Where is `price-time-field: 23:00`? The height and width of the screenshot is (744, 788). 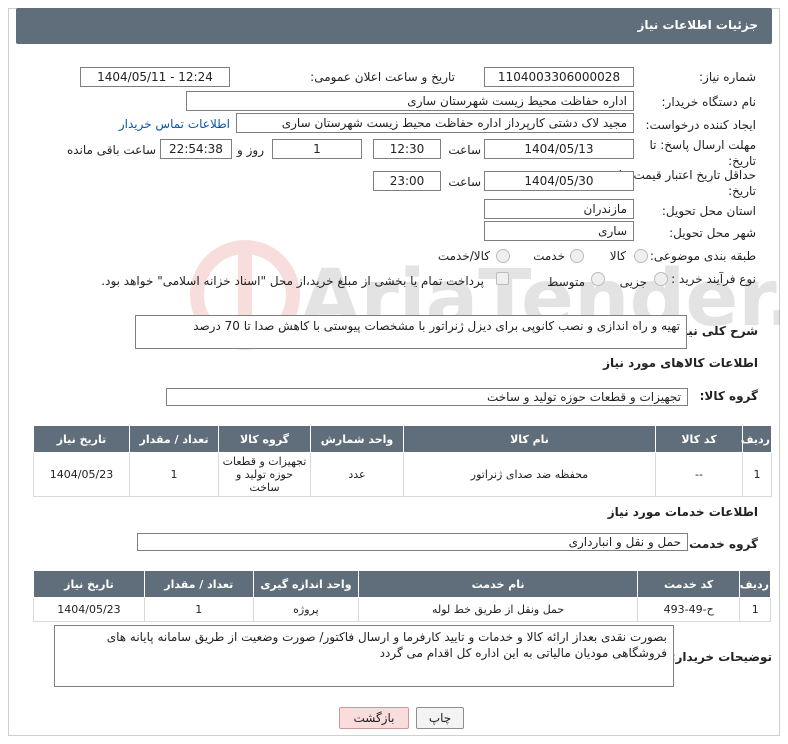 price-time-field: 23:00 is located at coordinates (407, 181).